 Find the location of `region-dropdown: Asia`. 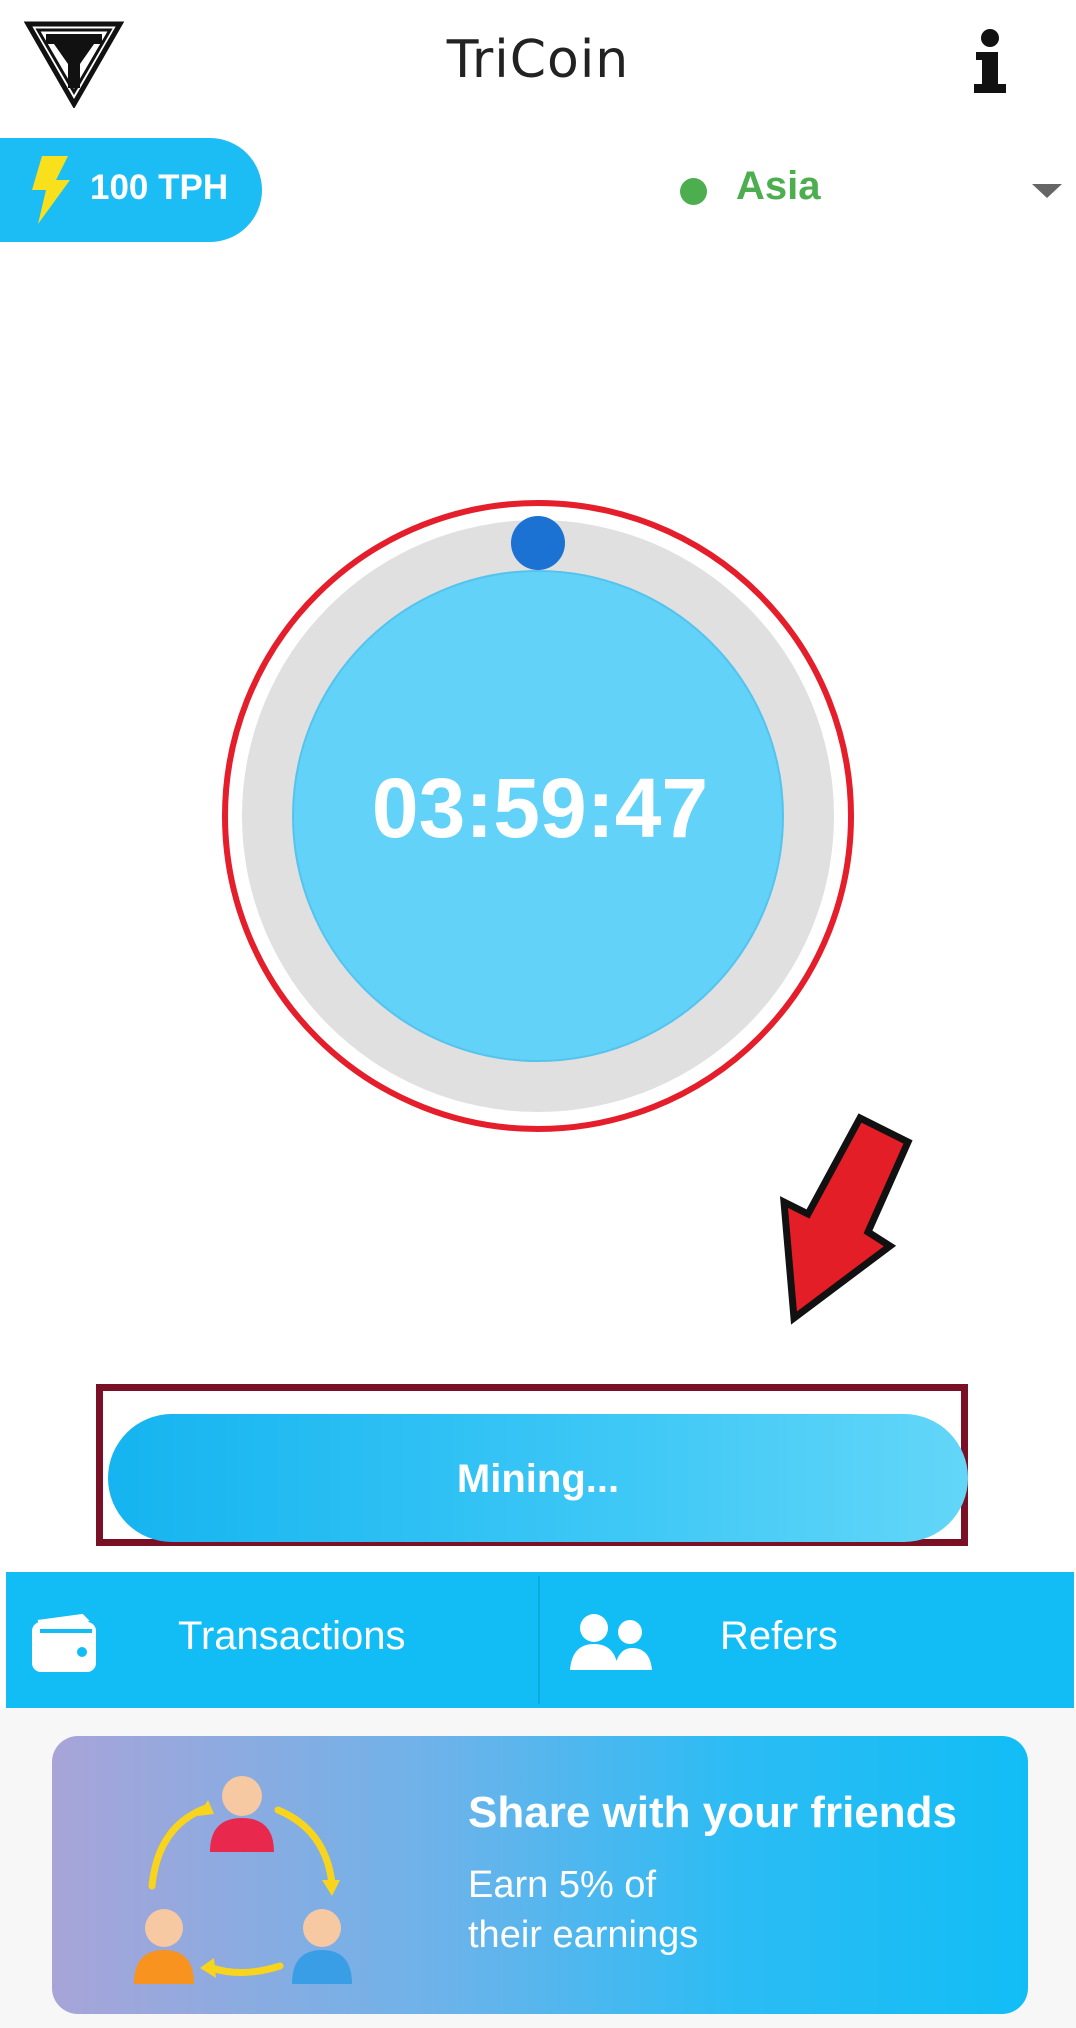

region-dropdown: Asia is located at coordinates (878, 190).